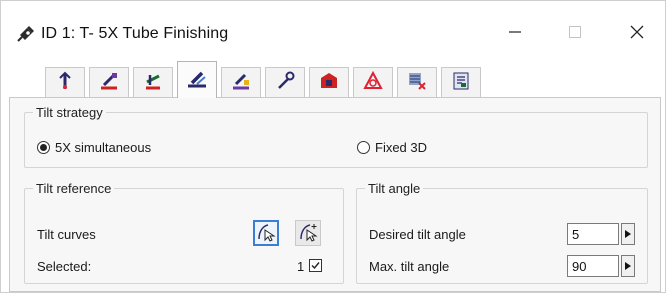 This screenshot has width=666, height=293. I want to click on tab-roughing, so click(417, 82).